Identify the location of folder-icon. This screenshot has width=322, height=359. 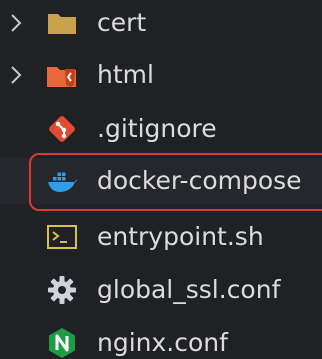
(62, 24).